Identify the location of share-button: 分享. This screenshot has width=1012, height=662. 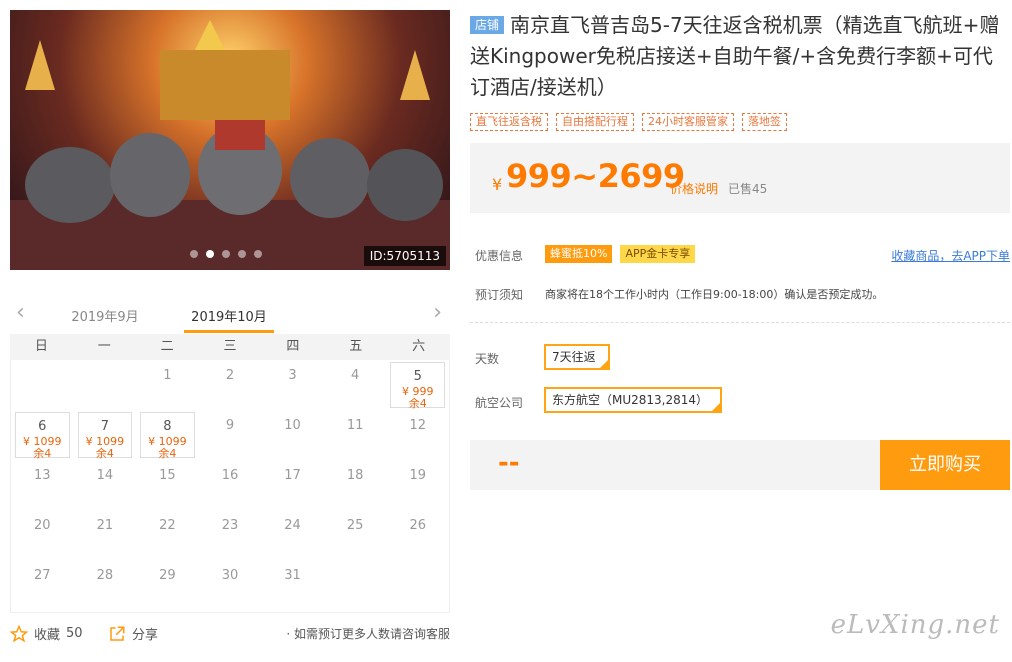
(133, 633).